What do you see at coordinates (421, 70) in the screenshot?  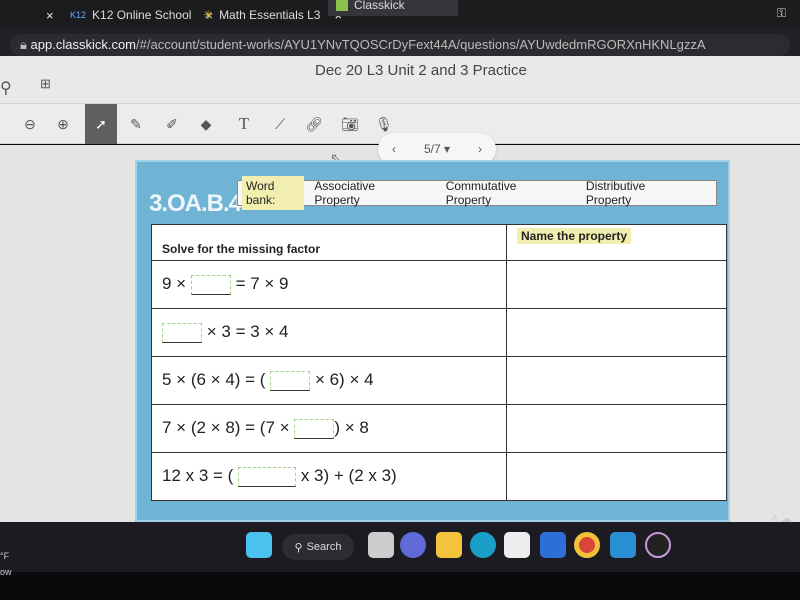 I see `page-title: Dec 20 L3 Unit 2 and 3 Practice` at bounding box center [421, 70].